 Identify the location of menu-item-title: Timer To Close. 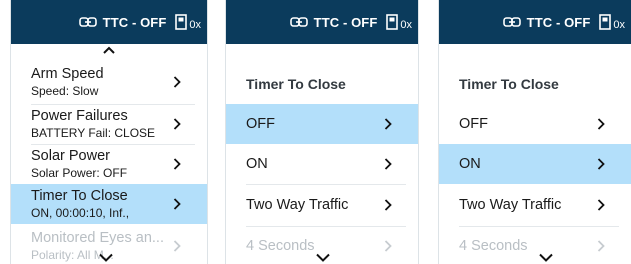
(79, 196).